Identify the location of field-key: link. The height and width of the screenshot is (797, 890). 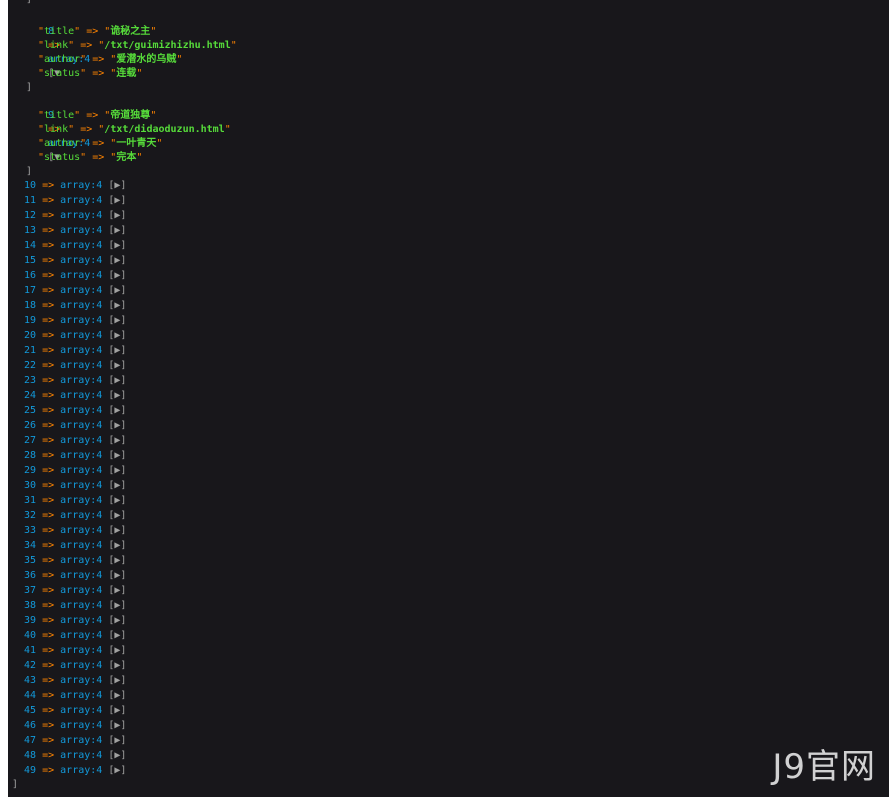
(56, 45).